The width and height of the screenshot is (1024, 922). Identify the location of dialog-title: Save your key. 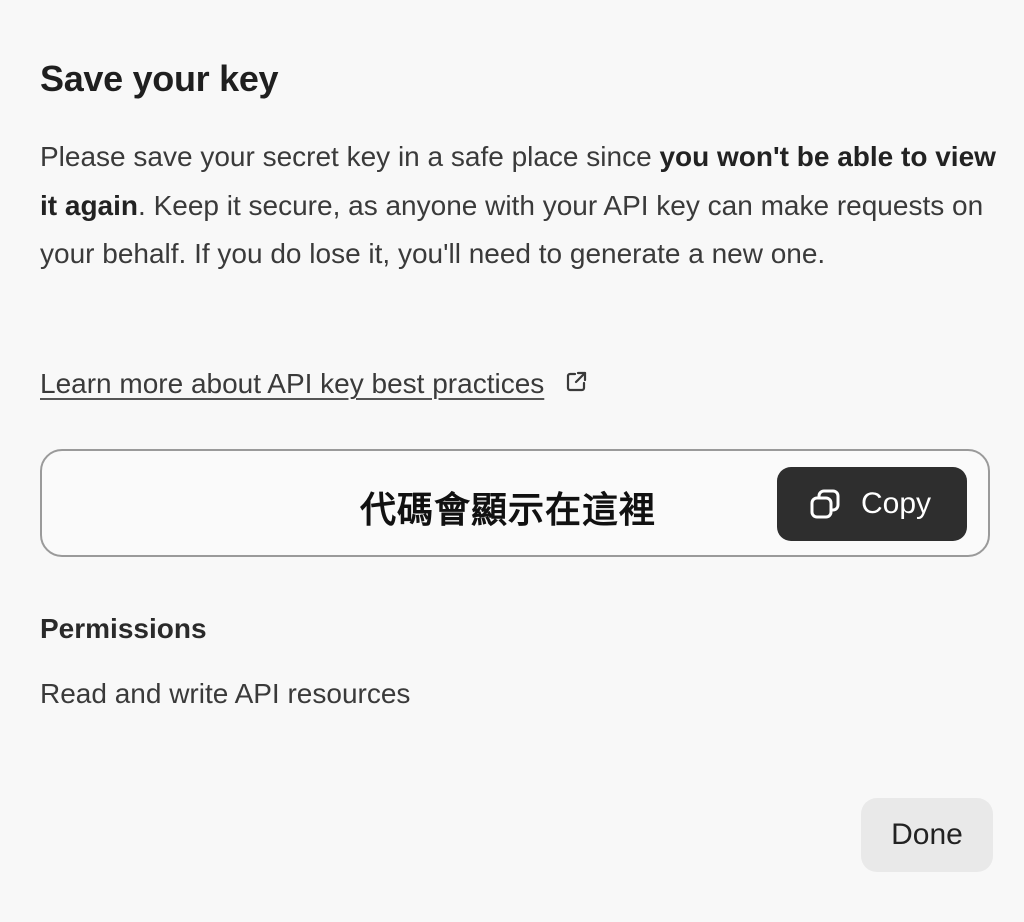
(159, 78).